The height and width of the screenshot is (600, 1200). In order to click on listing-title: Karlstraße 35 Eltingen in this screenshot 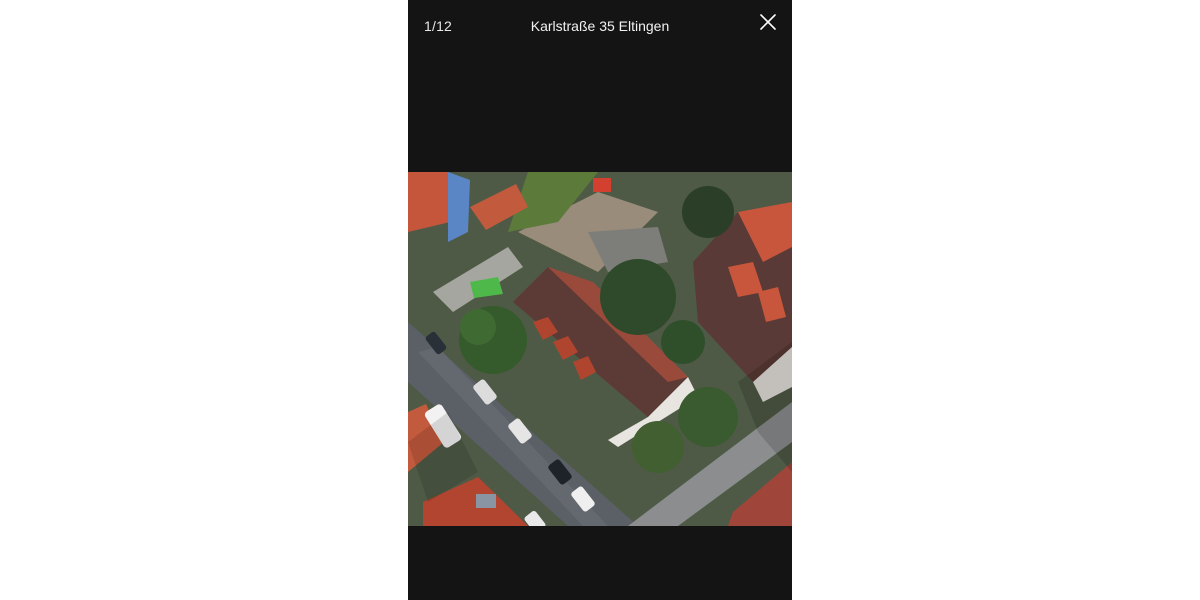, I will do `click(600, 26)`.